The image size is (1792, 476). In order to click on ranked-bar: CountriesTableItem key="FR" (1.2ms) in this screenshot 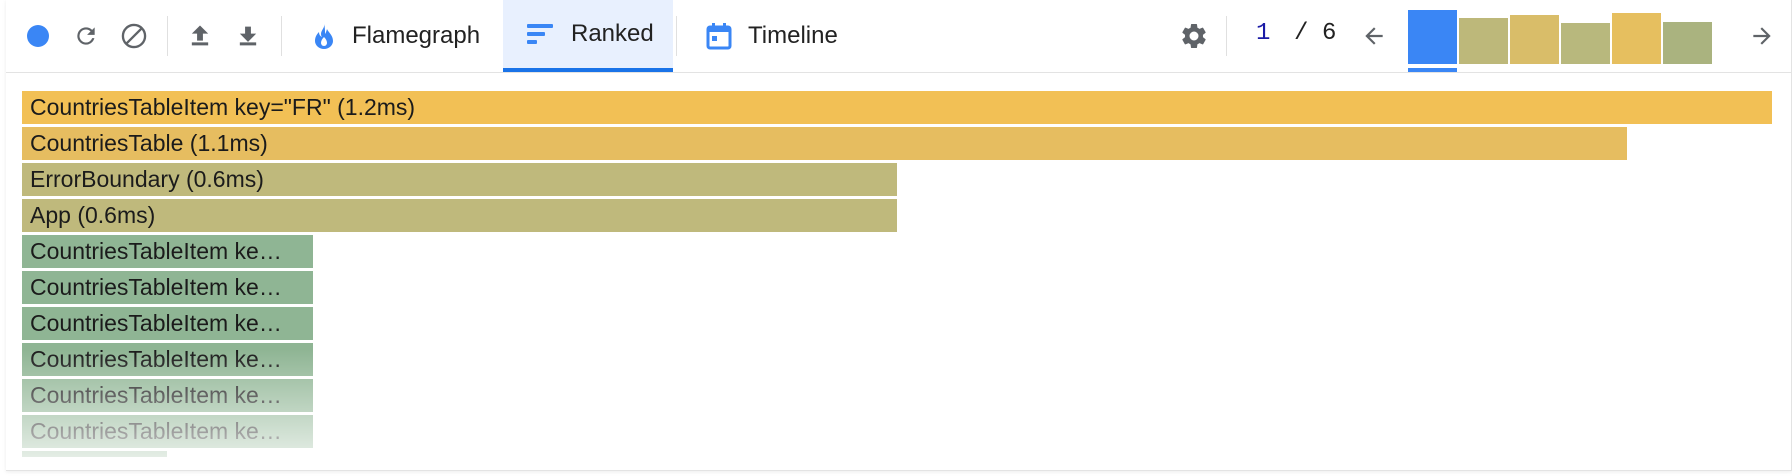, I will do `click(897, 107)`.